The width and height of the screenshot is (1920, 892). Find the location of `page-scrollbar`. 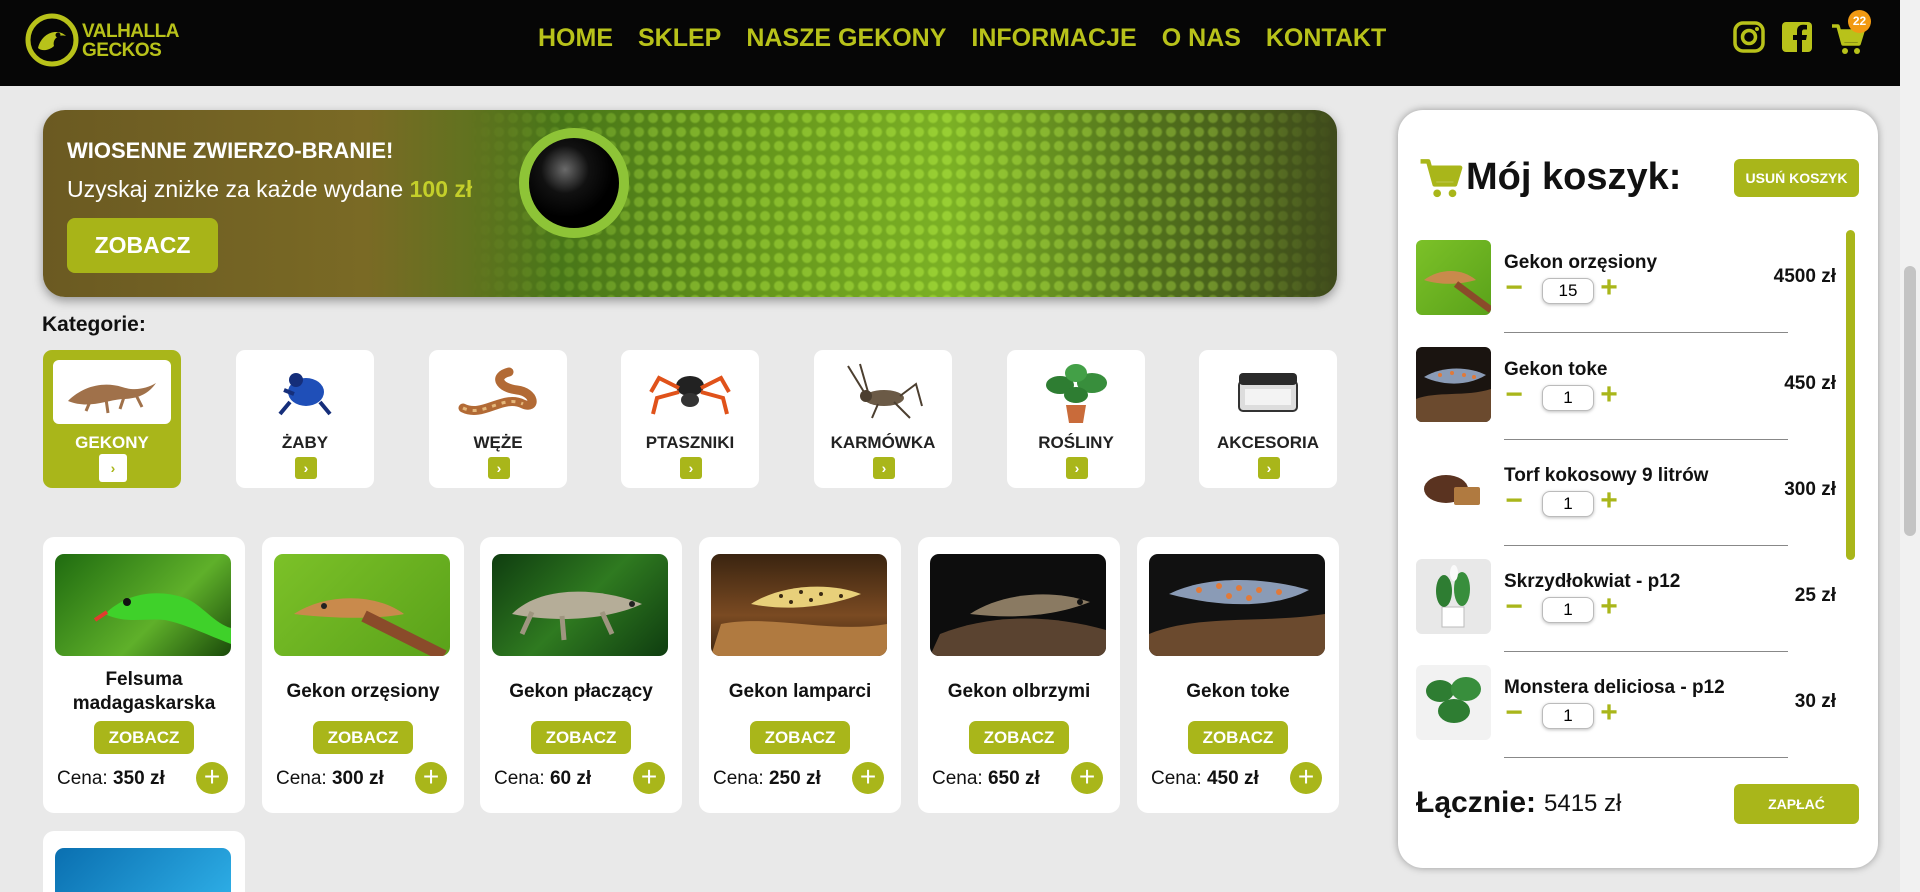

page-scrollbar is located at coordinates (1910, 446).